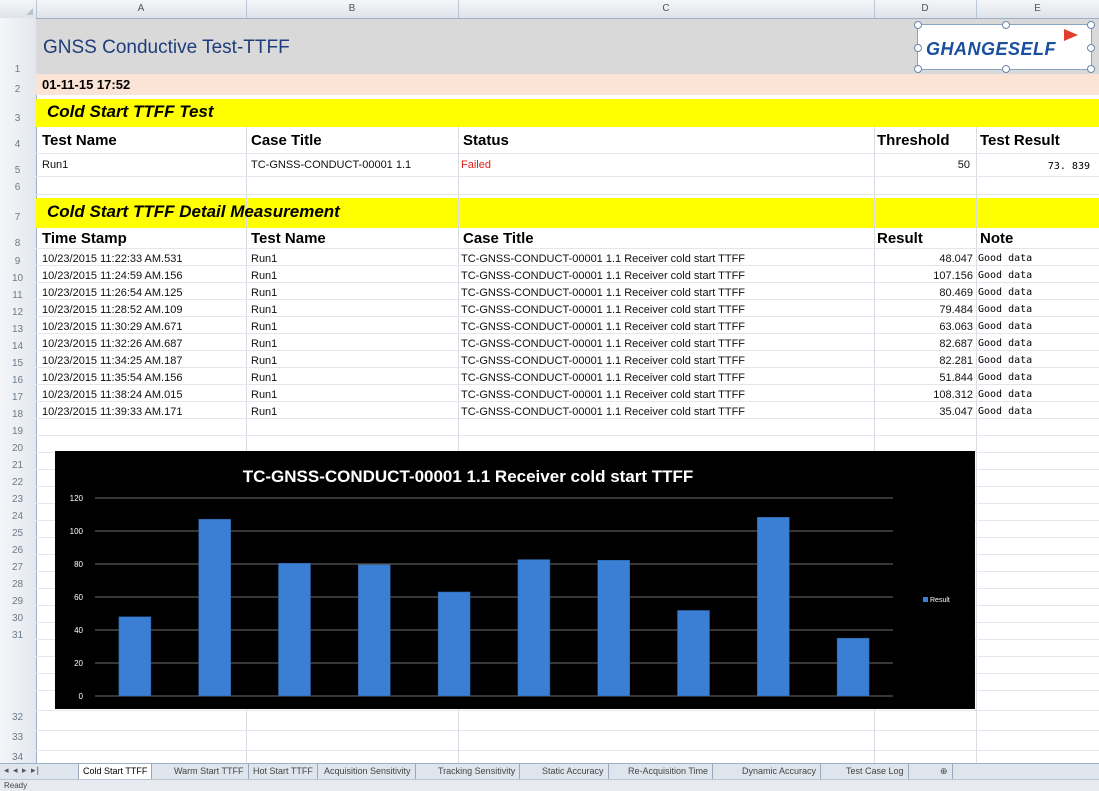  Describe the element at coordinates (923, 344) in the screenshot. I see `detail-result: 82.687` at that location.